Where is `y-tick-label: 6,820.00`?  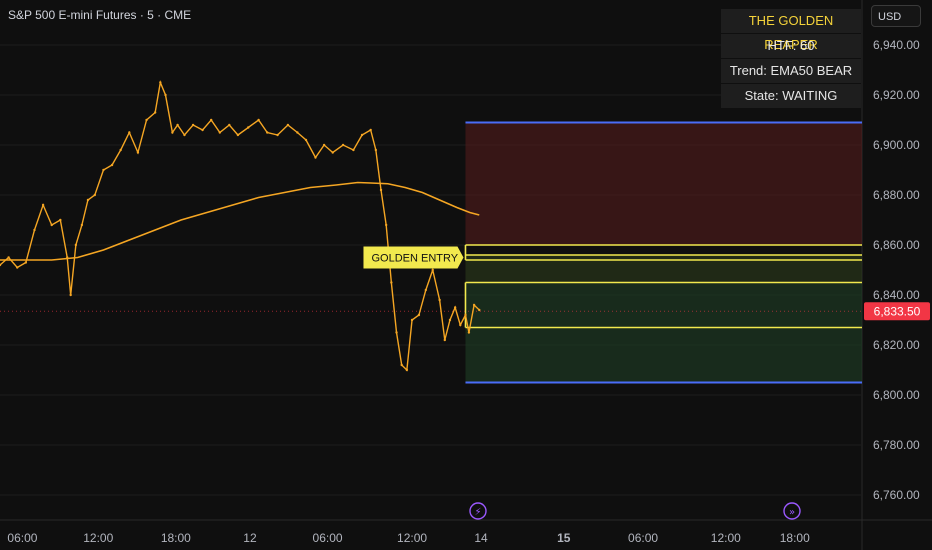
y-tick-label: 6,820.00 is located at coordinates (896, 345).